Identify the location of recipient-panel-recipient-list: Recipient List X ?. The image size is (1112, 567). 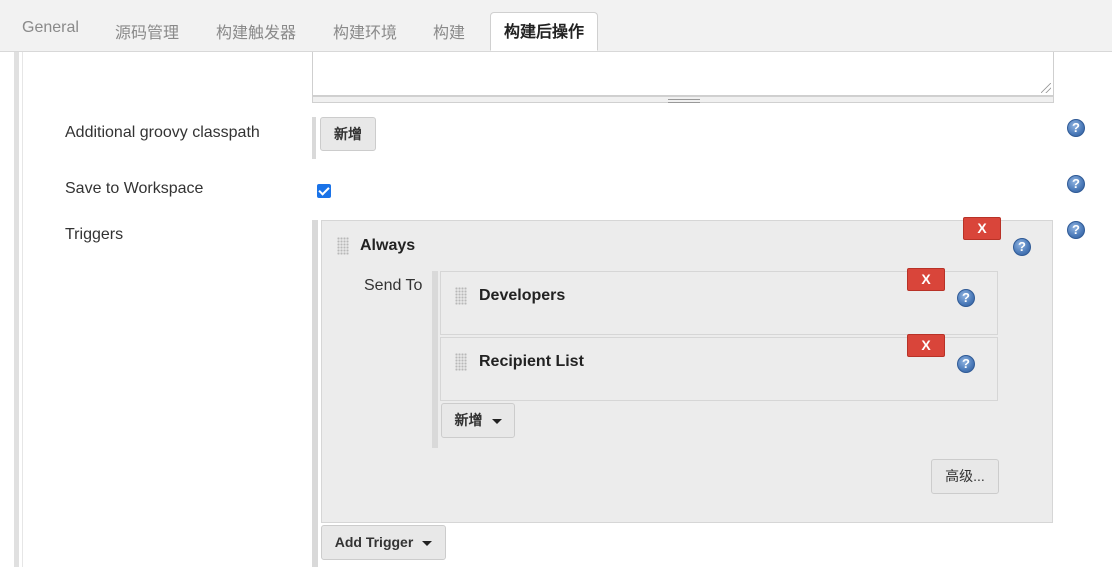
(719, 367).